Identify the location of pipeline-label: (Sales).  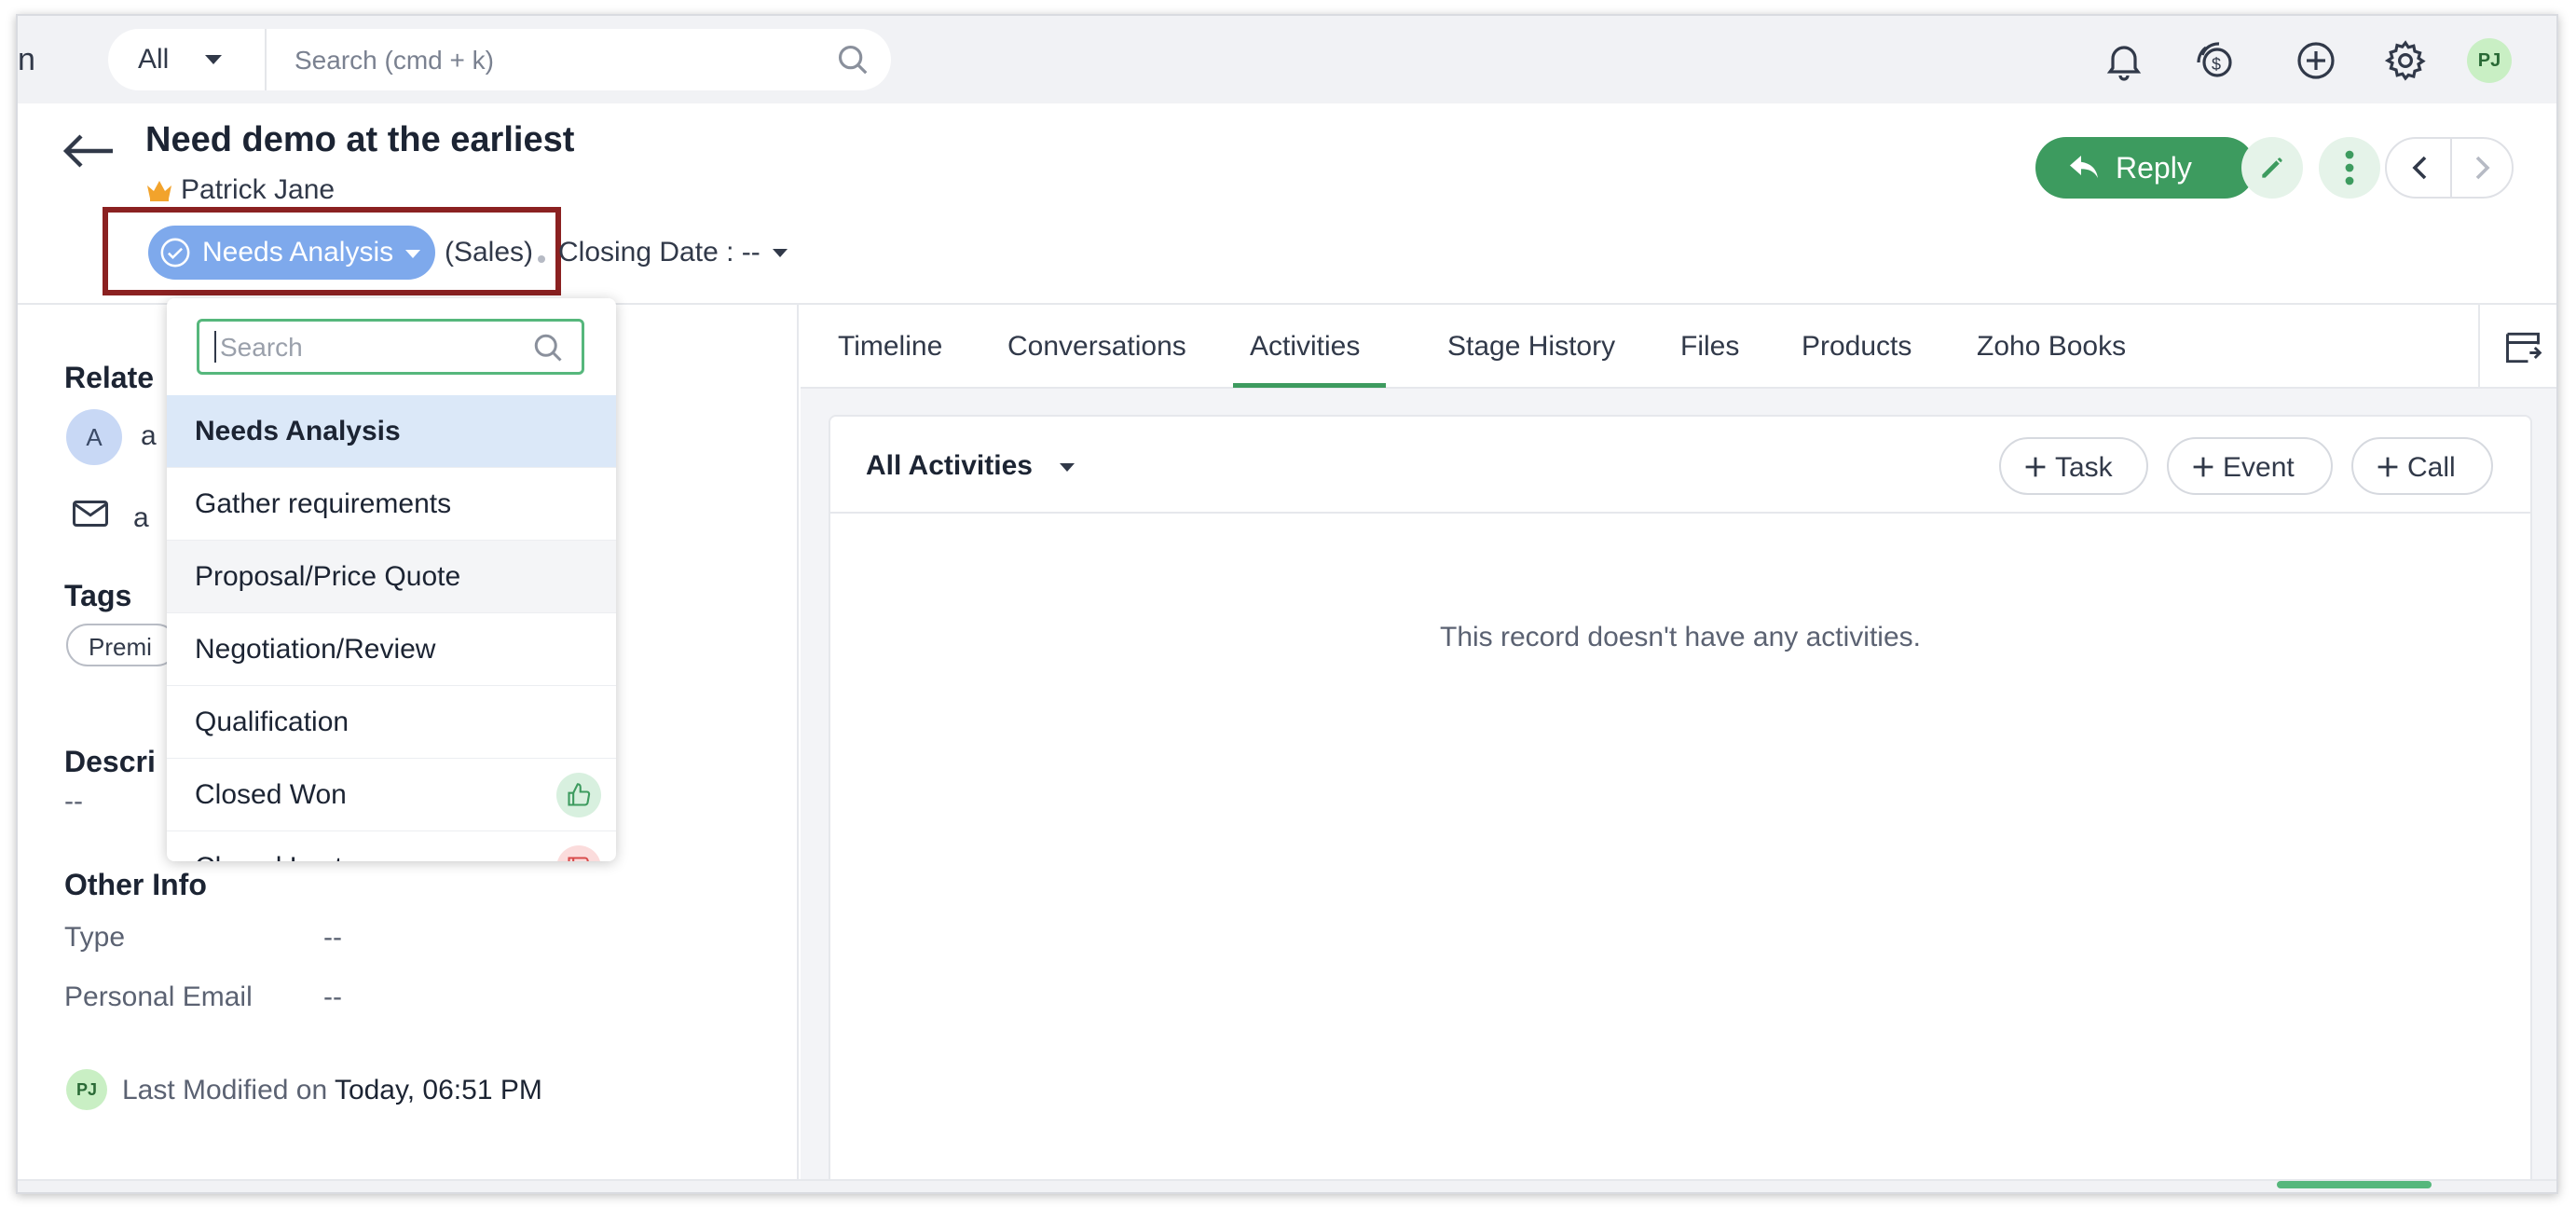
(490, 252).